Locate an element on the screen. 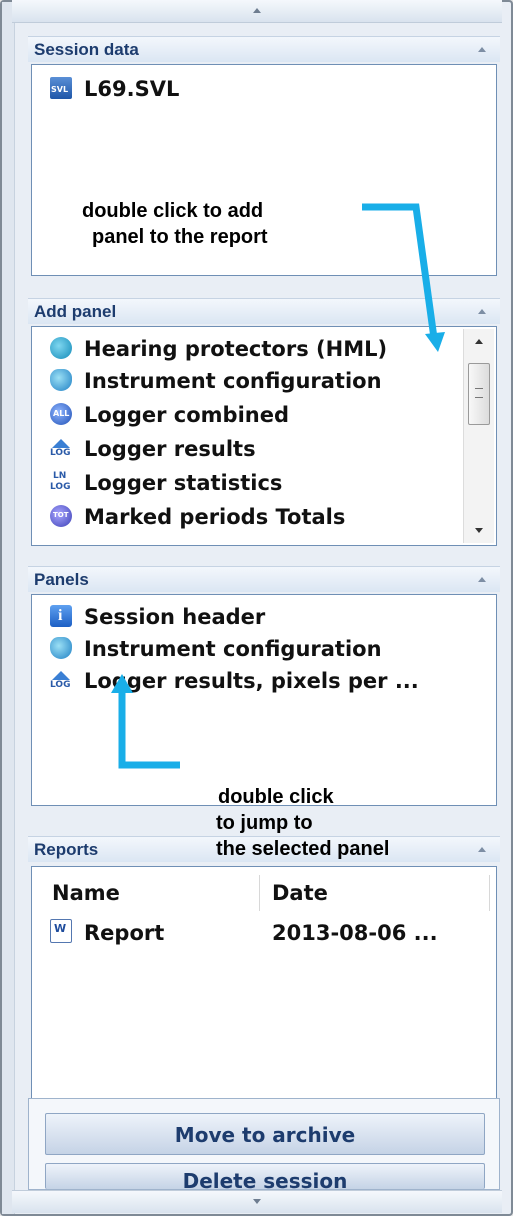 This screenshot has height=1216, width=513. report-name: Report is located at coordinates (124, 933).